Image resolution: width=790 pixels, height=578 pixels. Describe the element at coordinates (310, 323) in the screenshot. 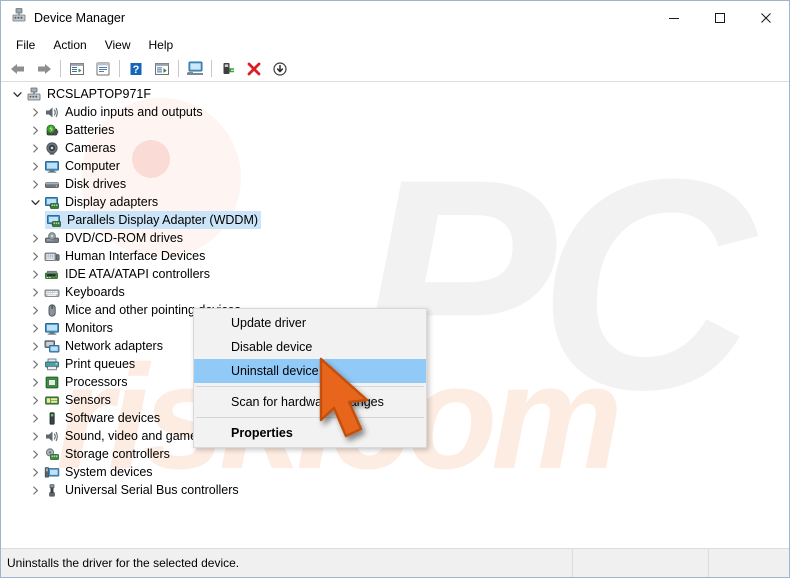

I see `context-menu-item-update-driver: Update driver` at that location.